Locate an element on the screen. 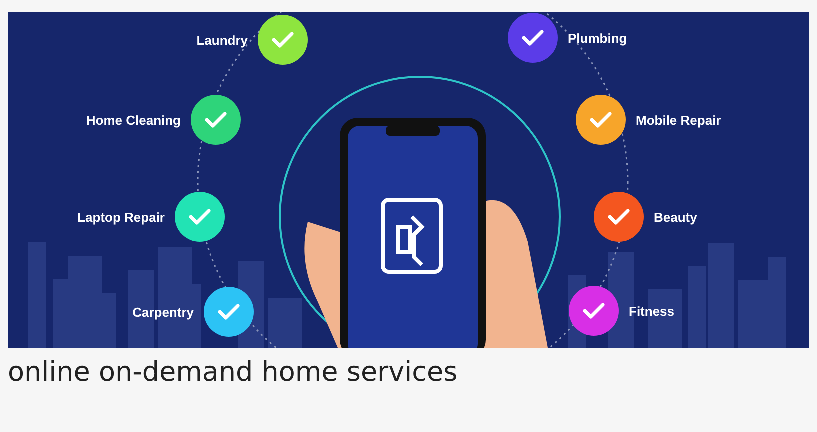  service-label: Mobile Repair is located at coordinates (679, 120).